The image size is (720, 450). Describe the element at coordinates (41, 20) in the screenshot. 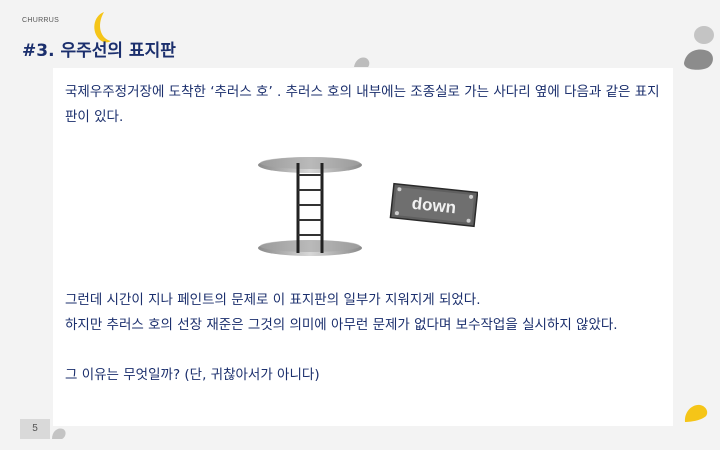

I see `brand-label: CHURRUS` at that location.